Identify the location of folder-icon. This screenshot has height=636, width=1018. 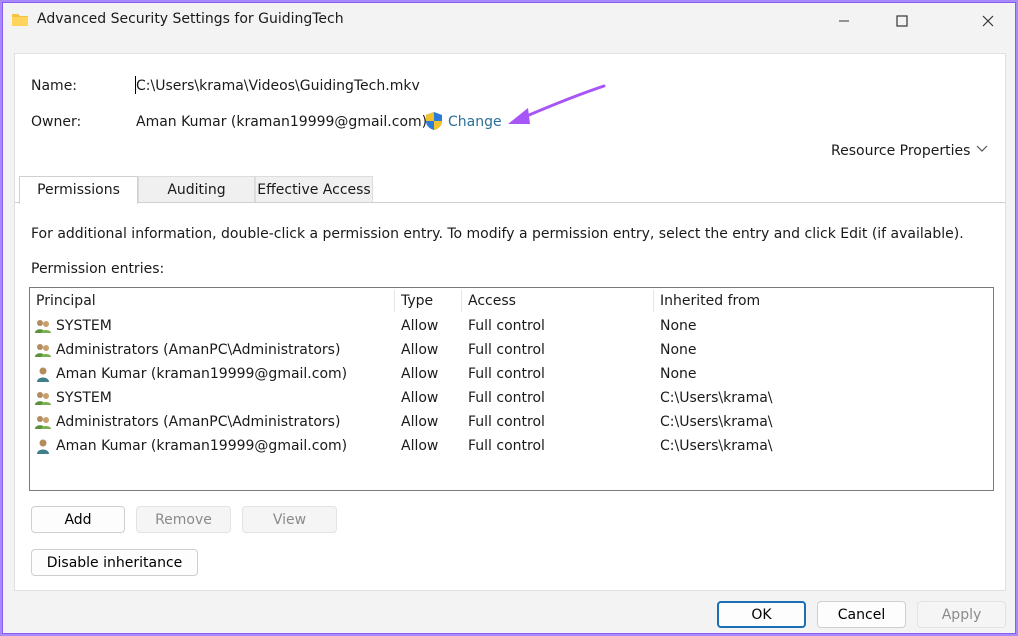
(20, 20).